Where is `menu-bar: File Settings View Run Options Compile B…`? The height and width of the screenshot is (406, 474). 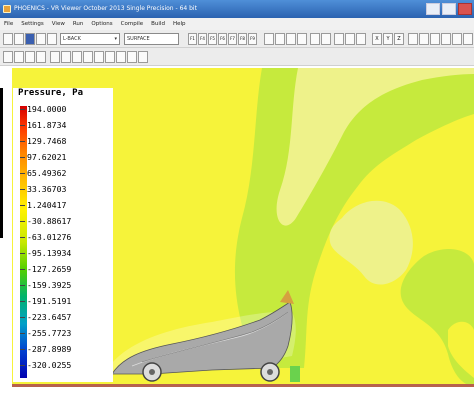
menu-bar: File Settings View Run Options Compile B… is located at coordinates (237, 24).